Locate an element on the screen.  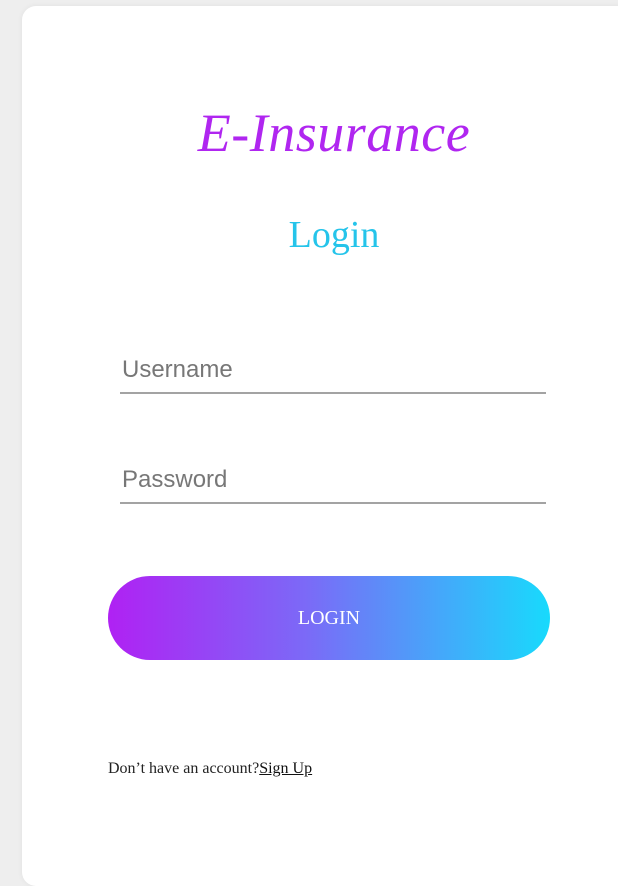
signup-prompt-text: Don’t have an account? is located at coordinates (184, 768).